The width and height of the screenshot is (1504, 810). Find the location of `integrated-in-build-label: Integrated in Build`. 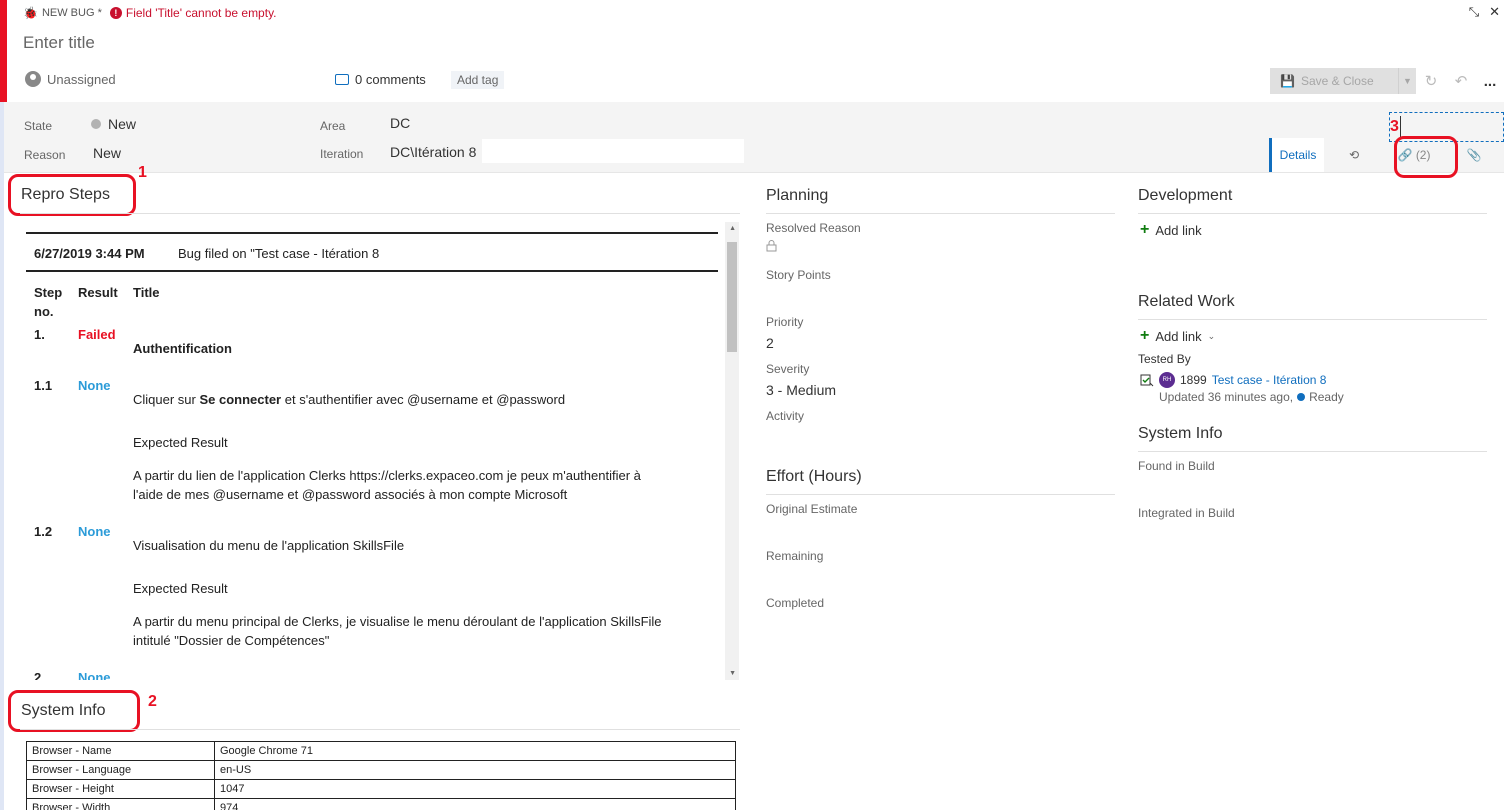

integrated-in-build-label: Integrated in Build is located at coordinates (1186, 513).